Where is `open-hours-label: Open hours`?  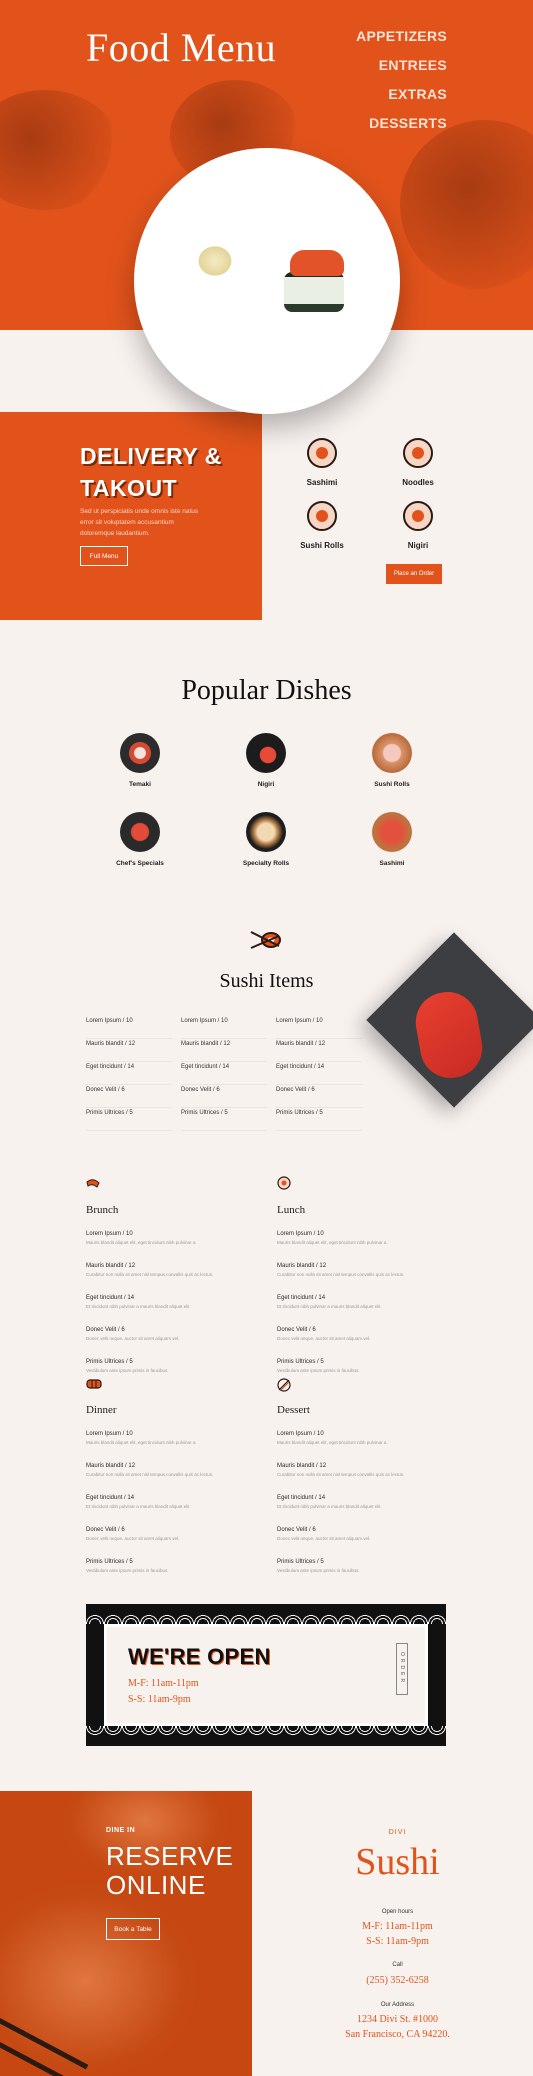 open-hours-label: Open hours is located at coordinates (397, 1912).